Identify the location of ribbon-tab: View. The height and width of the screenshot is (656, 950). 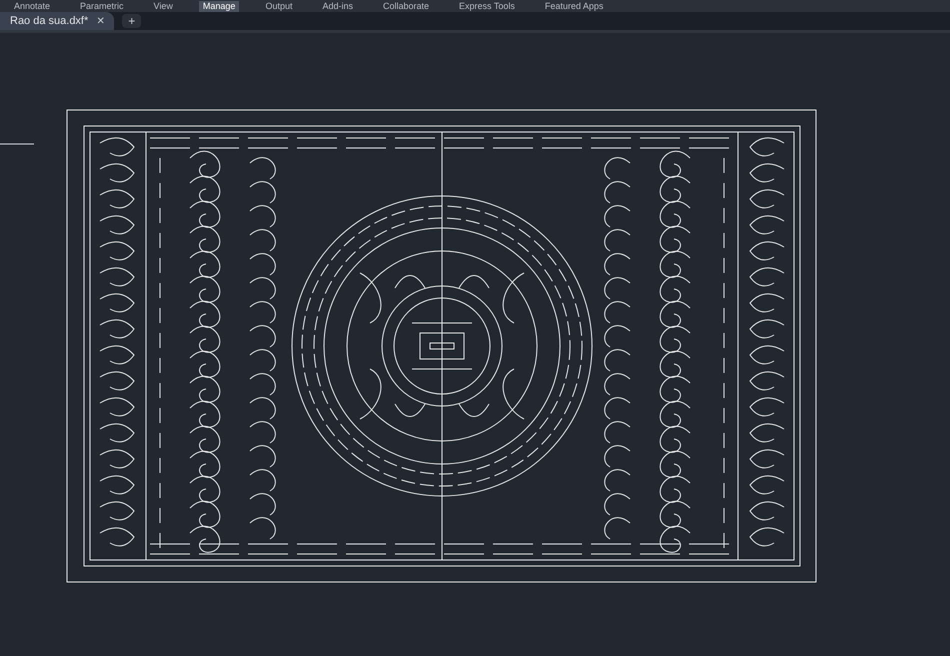
(163, 6).